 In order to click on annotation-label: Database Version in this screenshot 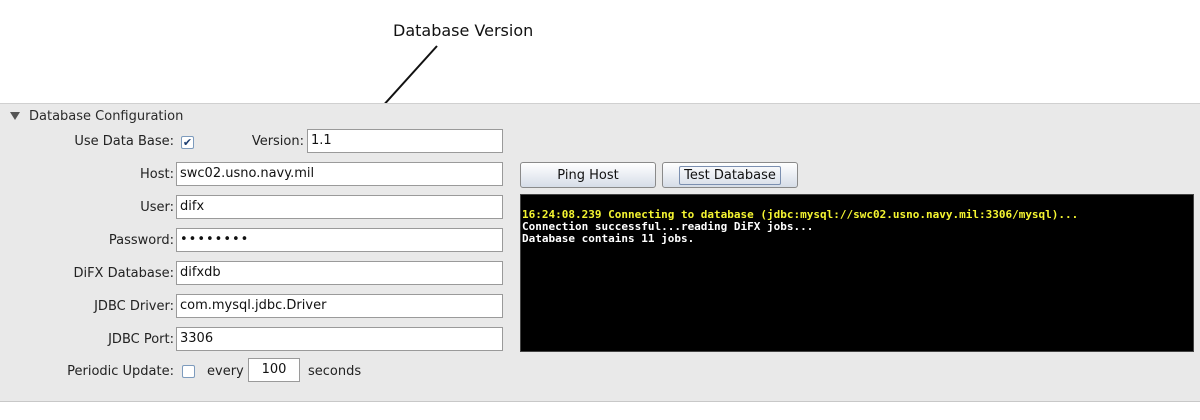, I will do `click(463, 30)`.